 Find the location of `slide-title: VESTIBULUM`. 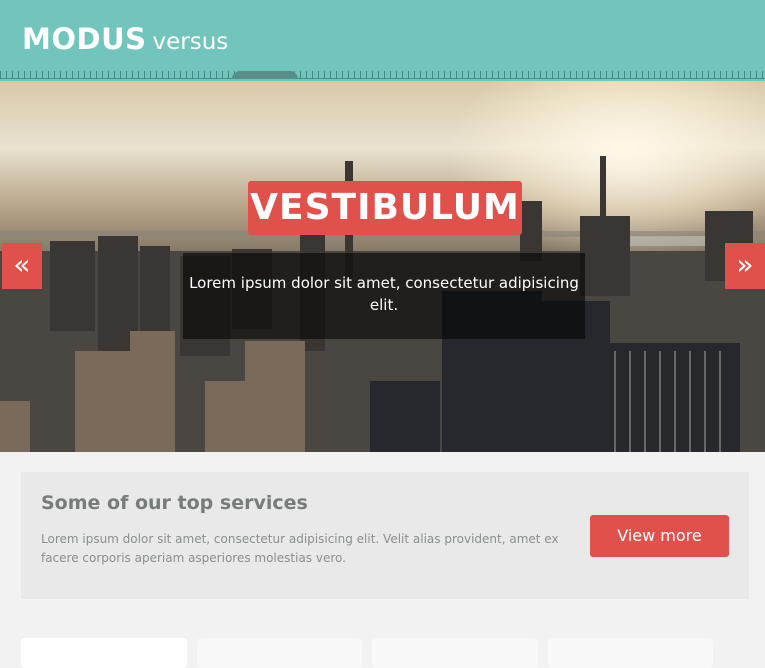

slide-title: VESTIBULUM is located at coordinates (385, 208).